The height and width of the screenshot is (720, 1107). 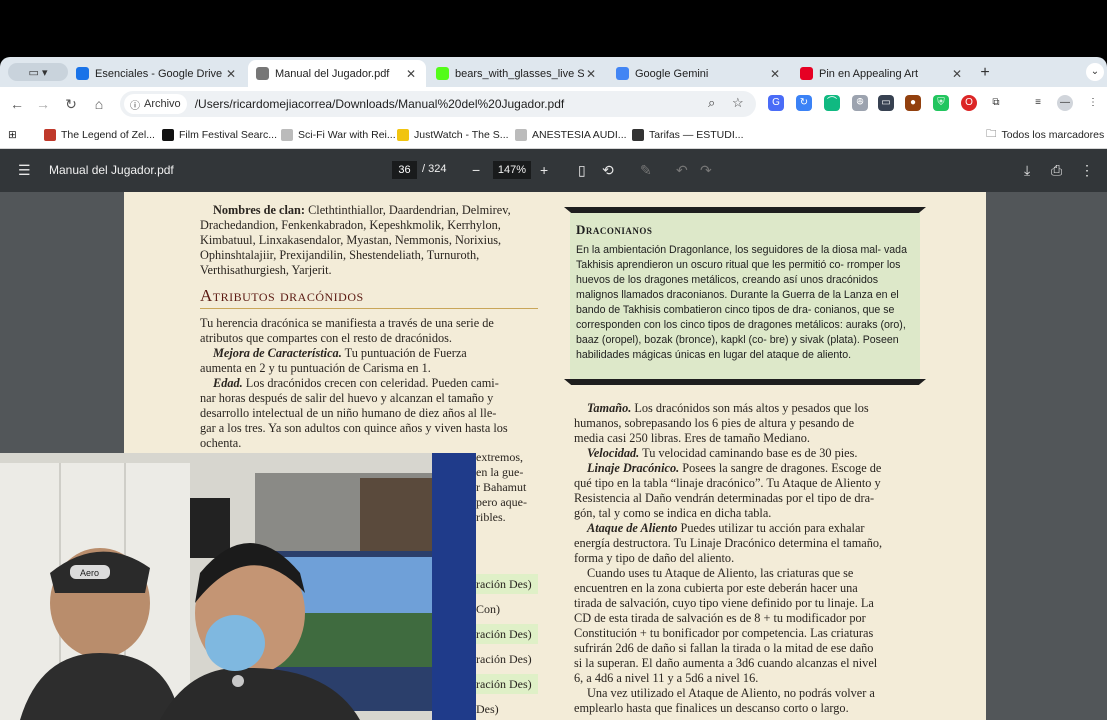 I want to click on partial-text: ribles., so click(x=491, y=517).